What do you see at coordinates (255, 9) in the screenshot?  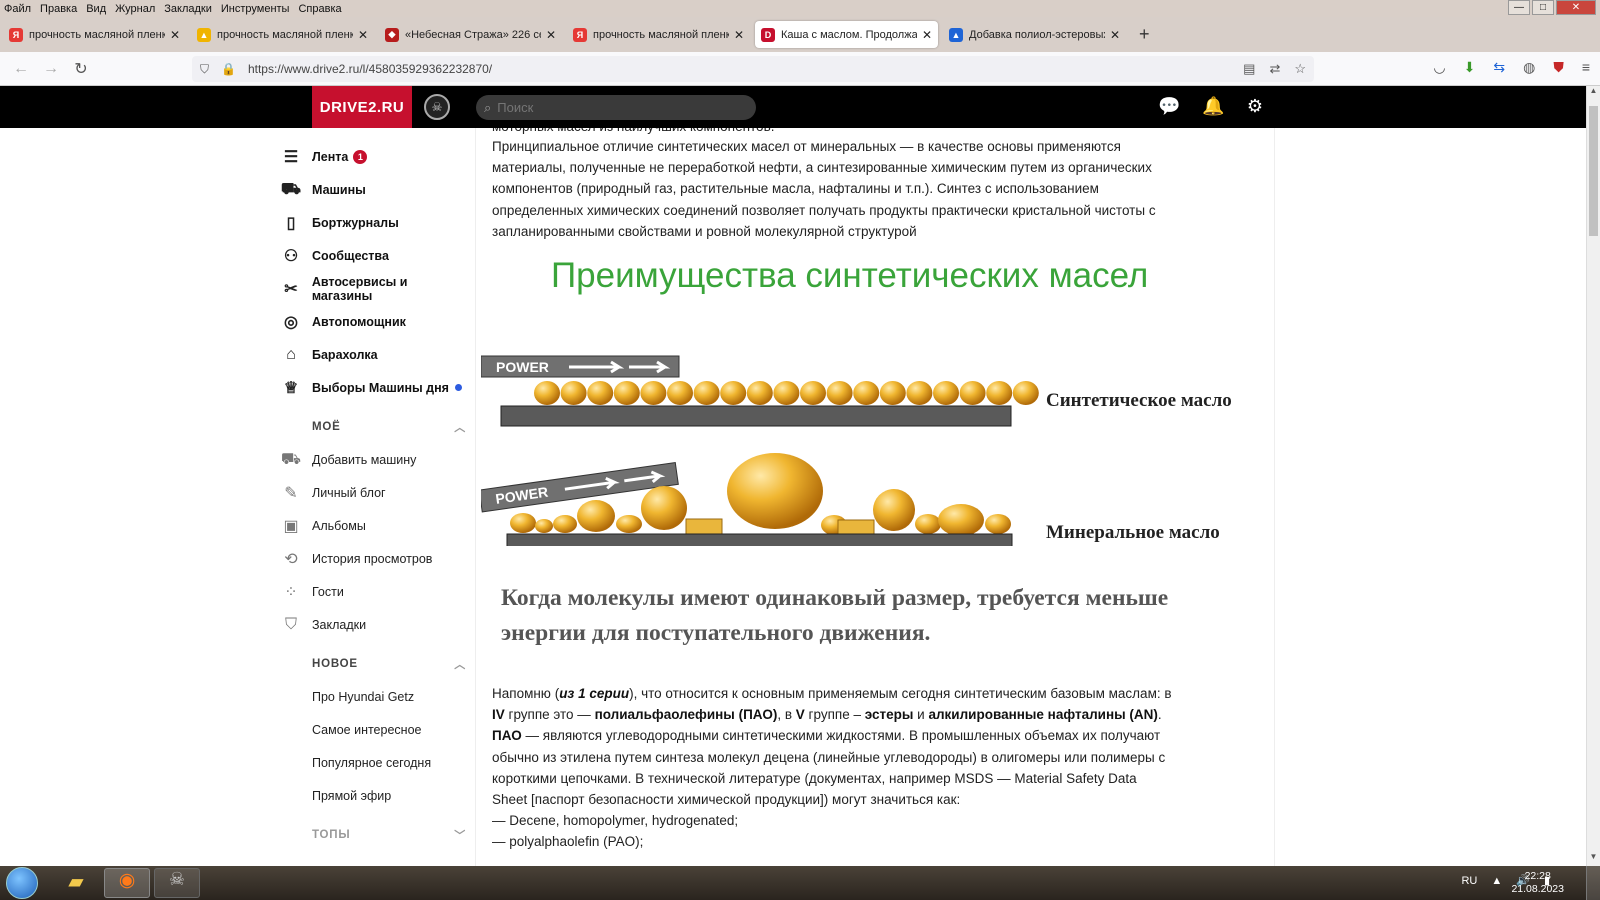 I see `menu-tools: Инструменты` at bounding box center [255, 9].